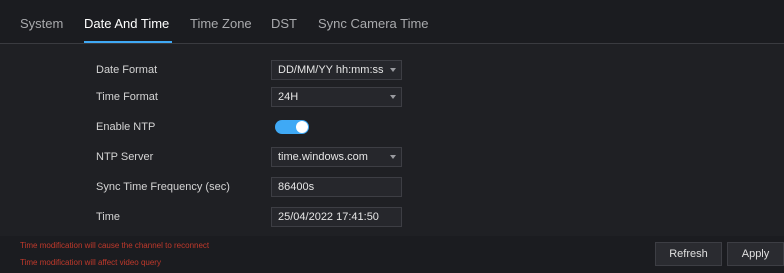  I want to click on ntp-server-select: time.windows.com, so click(336, 157).